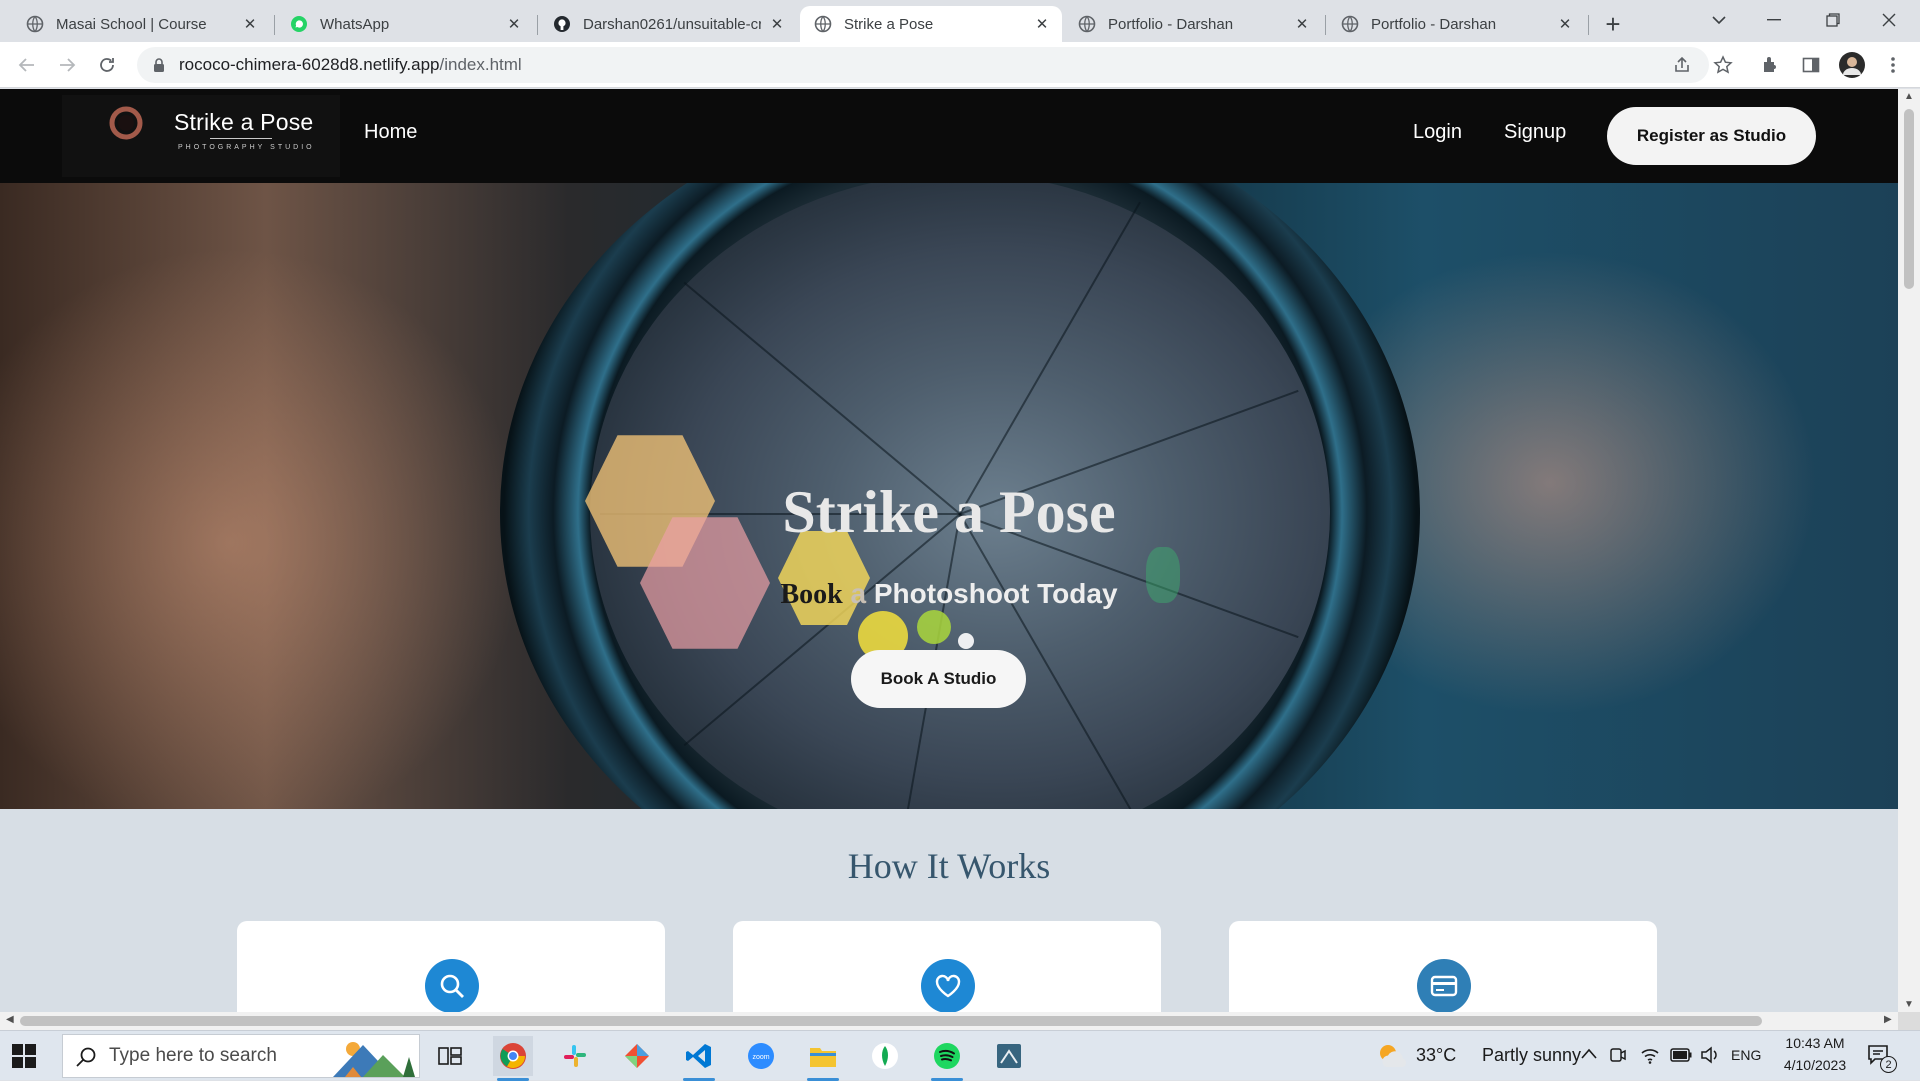 Image resolution: width=1920 pixels, height=1081 pixels. What do you see at coordinates (1889, 20) in the screenshot?
I see `close-window-button` at bounding box center [1889, 20].